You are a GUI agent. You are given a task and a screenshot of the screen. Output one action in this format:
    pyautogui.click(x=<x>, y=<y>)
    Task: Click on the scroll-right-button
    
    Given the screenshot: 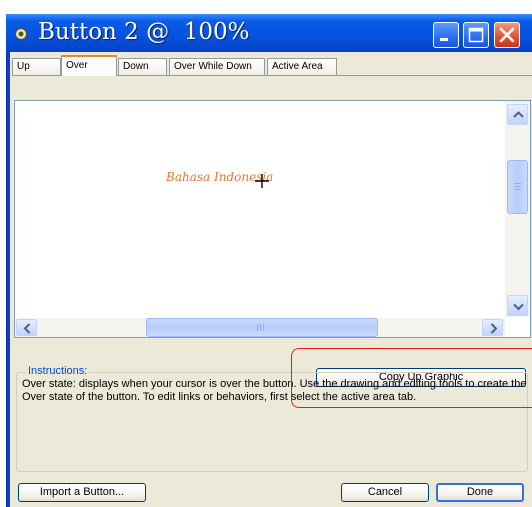 What is the action you would take?
    pyautogui.click(x=492, y=327)
    